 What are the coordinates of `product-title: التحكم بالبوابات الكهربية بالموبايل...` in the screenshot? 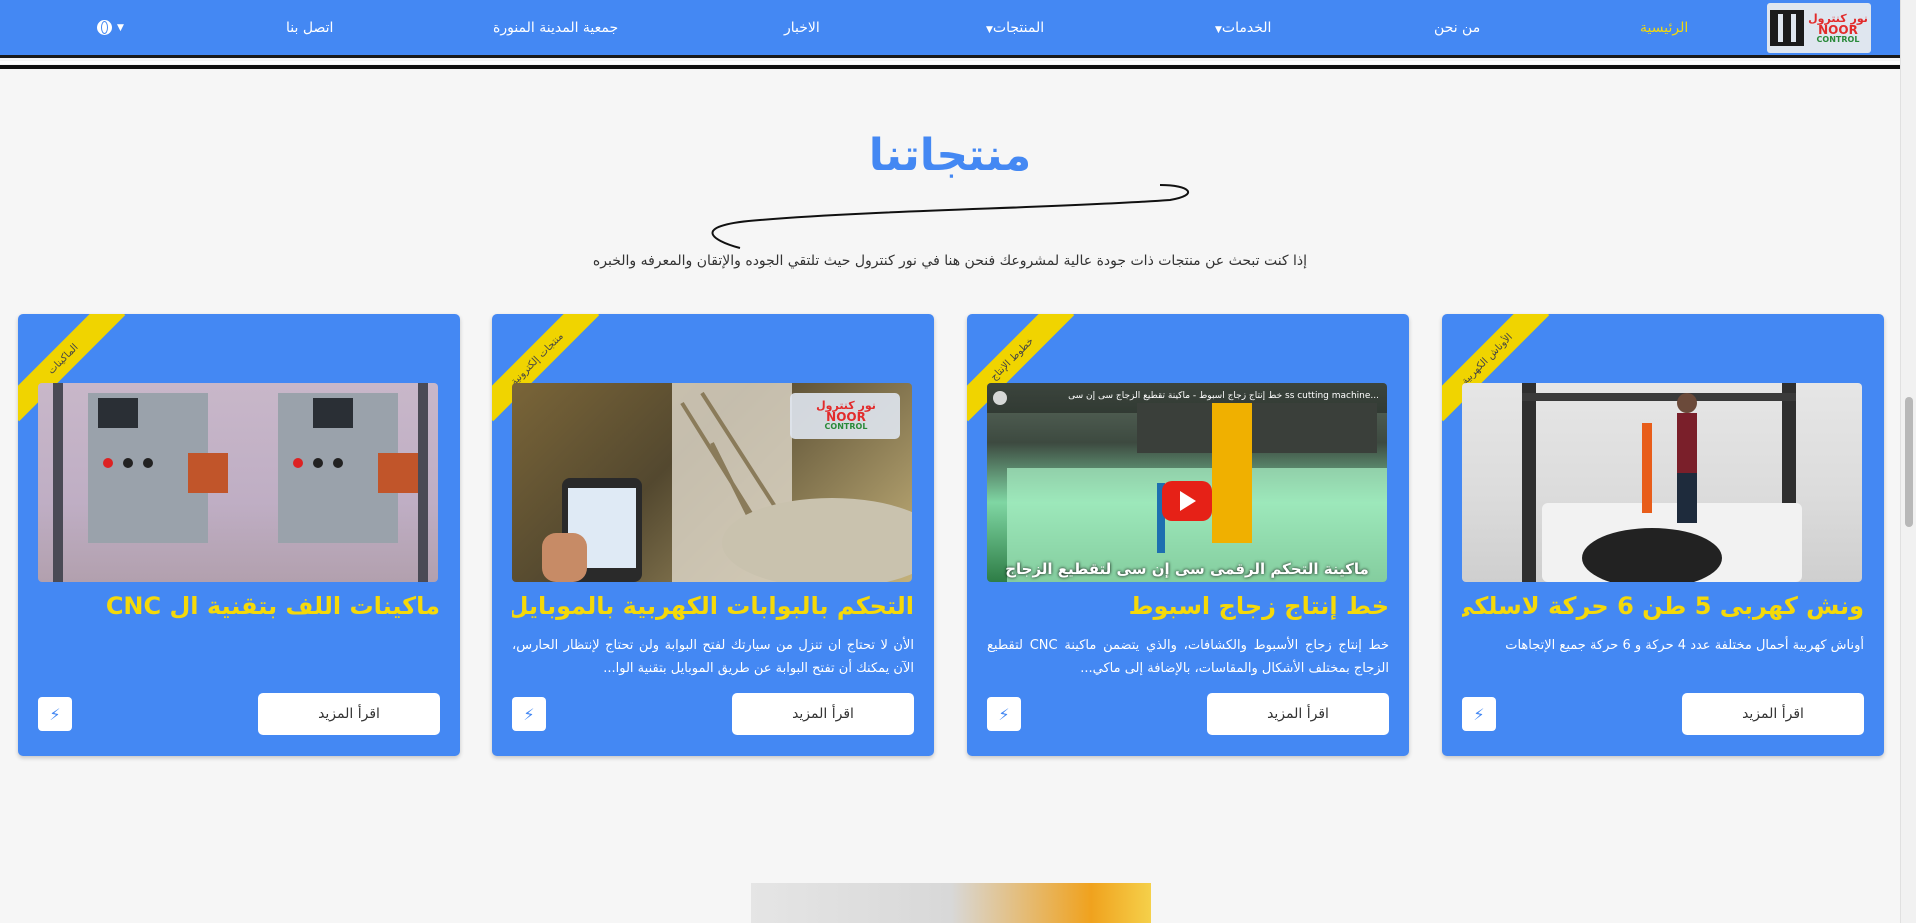 It's located at (713, 606).